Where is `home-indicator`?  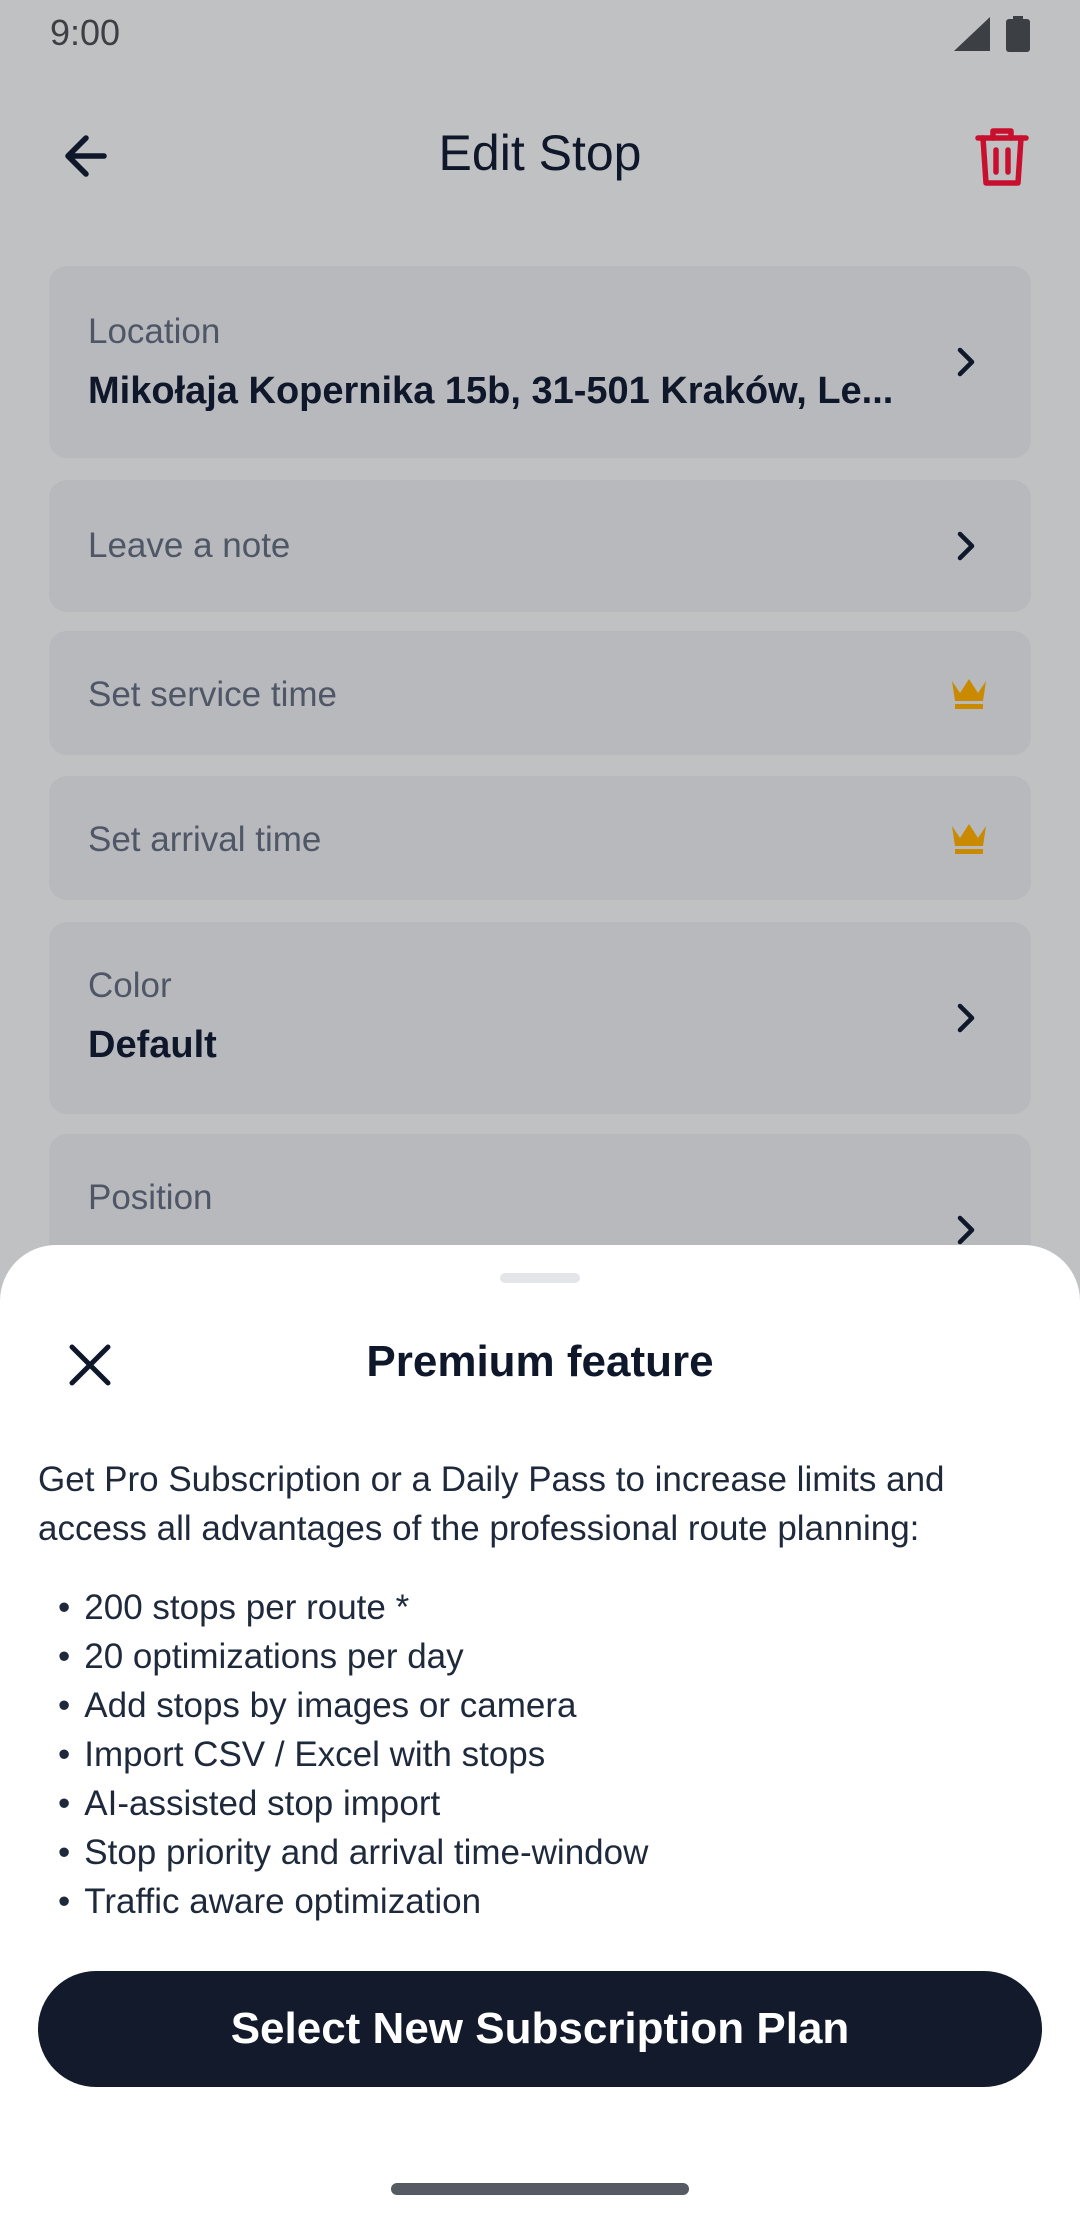
home-indicator is located at coordinates (540, 2189).